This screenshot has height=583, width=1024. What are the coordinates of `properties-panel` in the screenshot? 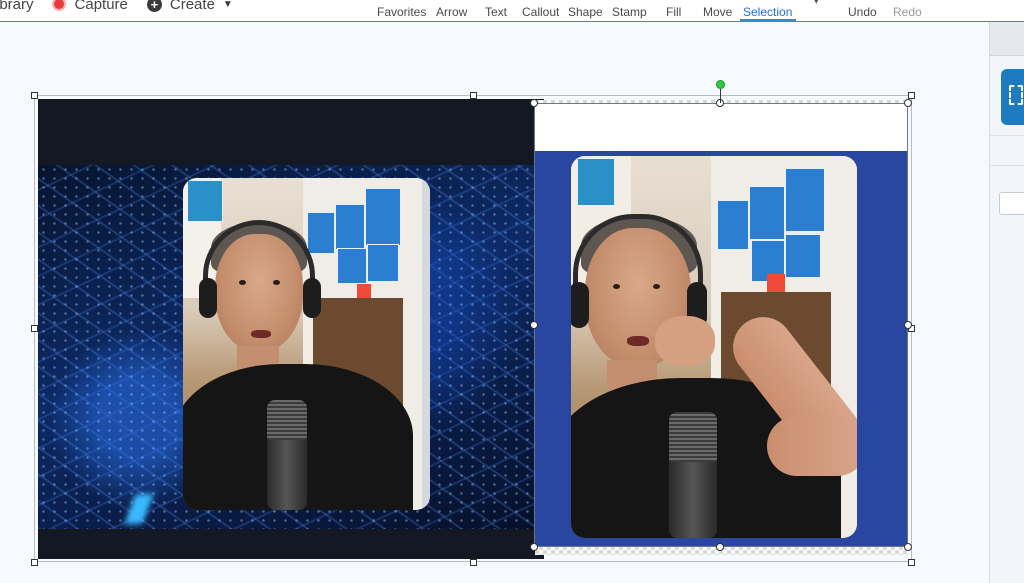 It's located at (1006, 302).